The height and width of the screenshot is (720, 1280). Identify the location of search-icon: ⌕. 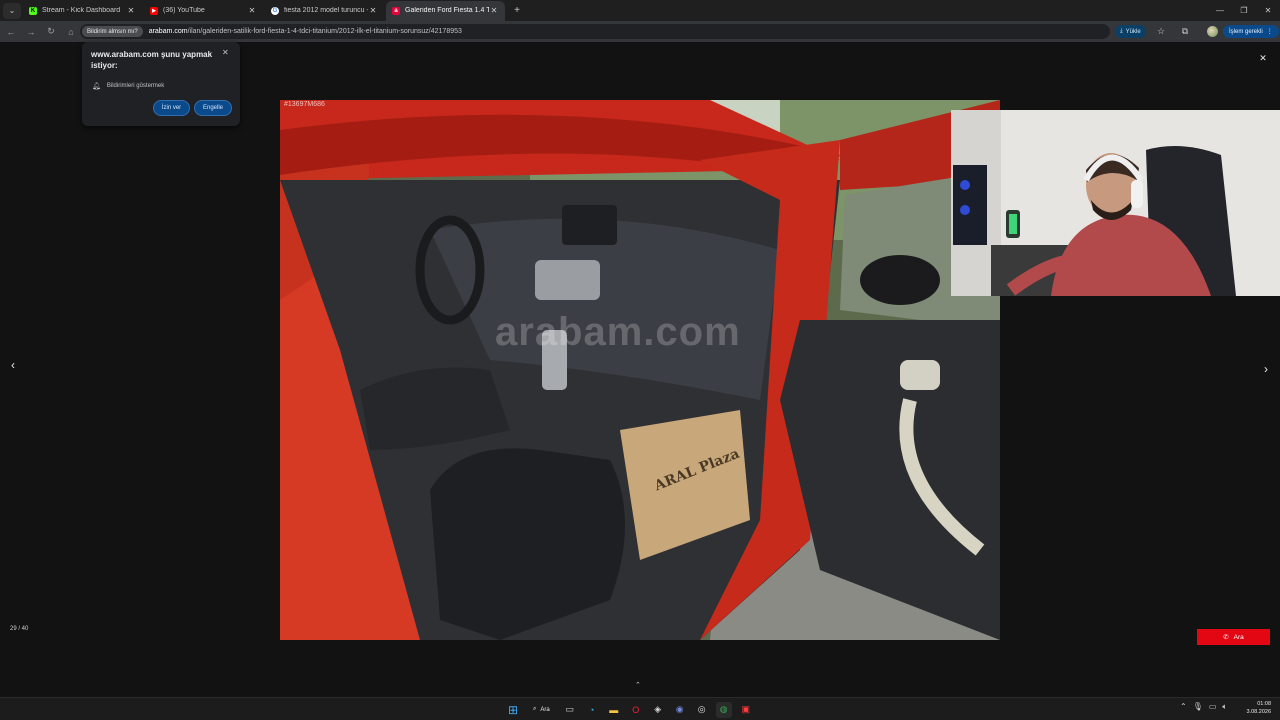
(535, 709).